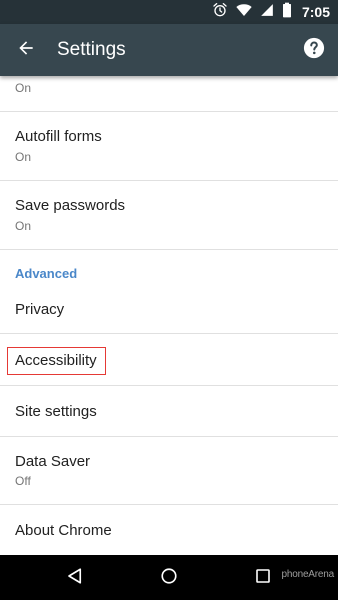 The height and width of the screenshot is (600, 338). Describe the element at coordinates (40, 309) in the screenshot. I see `row-title: Privacy` at that location.